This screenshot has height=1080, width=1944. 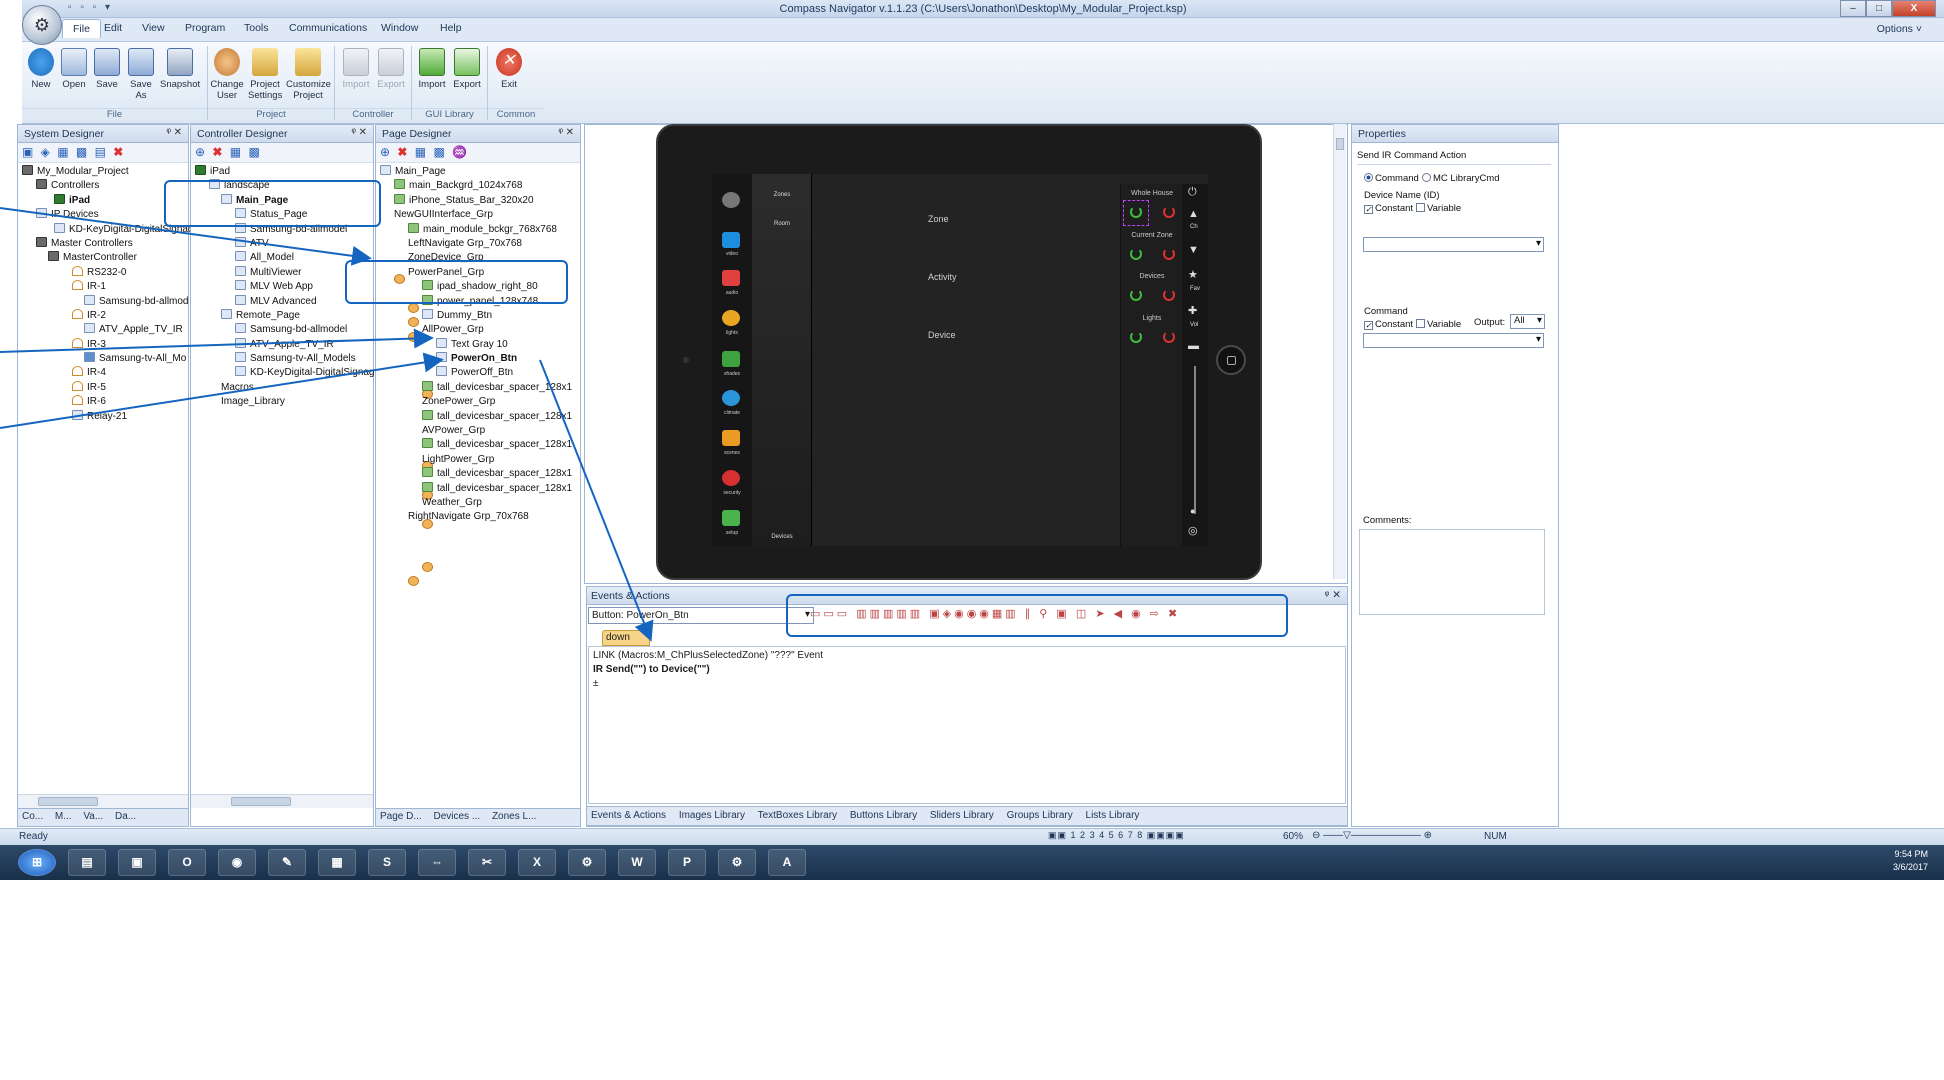 What do you see at coordinates (103, 373) in the screenshot?
I see `tree-item: IR-4` at bounding box center [103, 373].